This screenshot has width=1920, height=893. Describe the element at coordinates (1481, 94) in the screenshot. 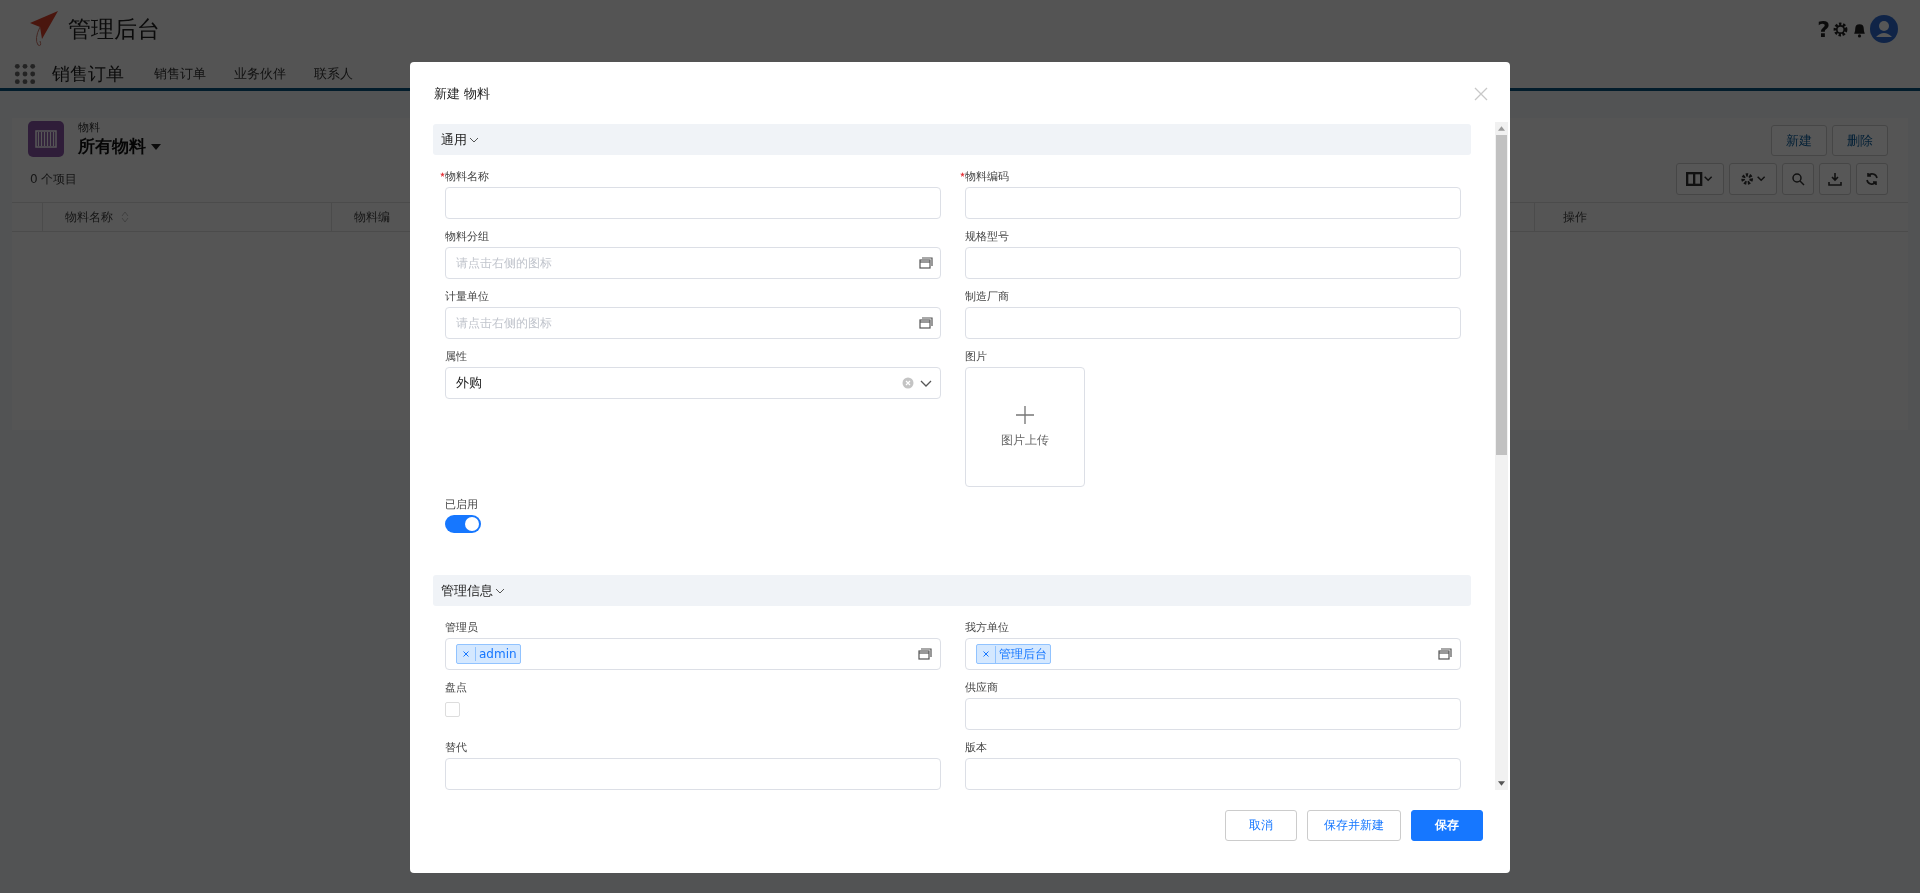

I see `close-icon` at that location.